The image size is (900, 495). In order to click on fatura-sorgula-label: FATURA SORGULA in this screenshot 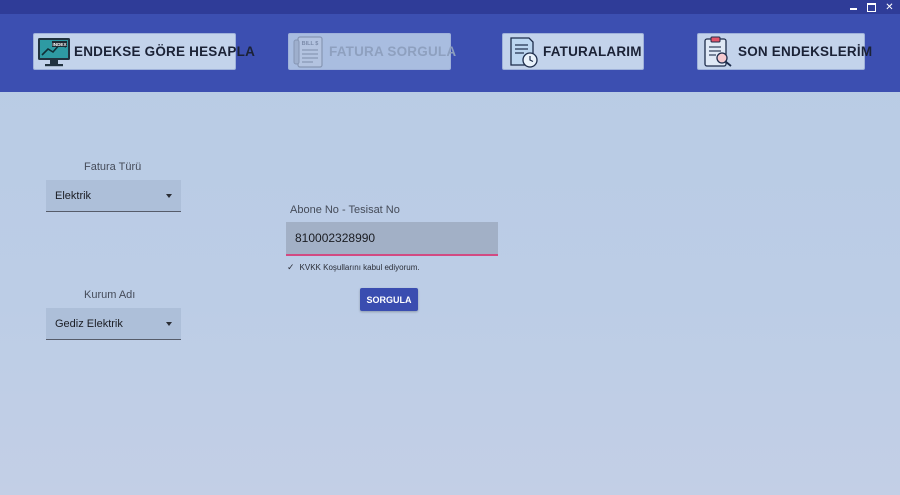, I will do `click(393, 51)`.